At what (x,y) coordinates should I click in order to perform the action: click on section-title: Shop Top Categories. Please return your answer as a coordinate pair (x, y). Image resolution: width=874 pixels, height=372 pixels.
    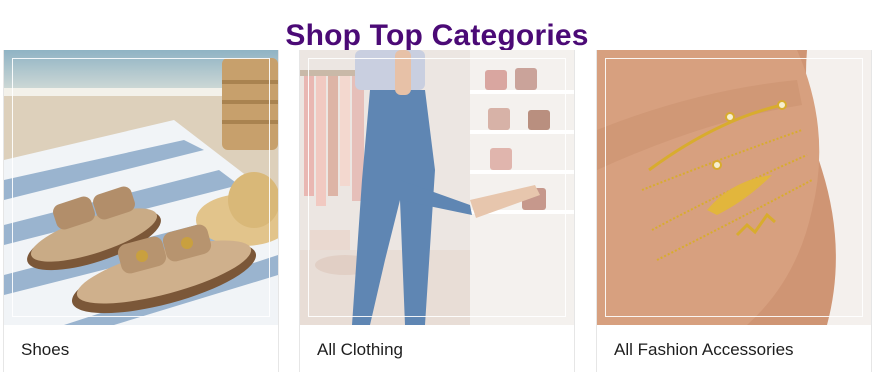
    Looking at the image, I should click on (437, 36).